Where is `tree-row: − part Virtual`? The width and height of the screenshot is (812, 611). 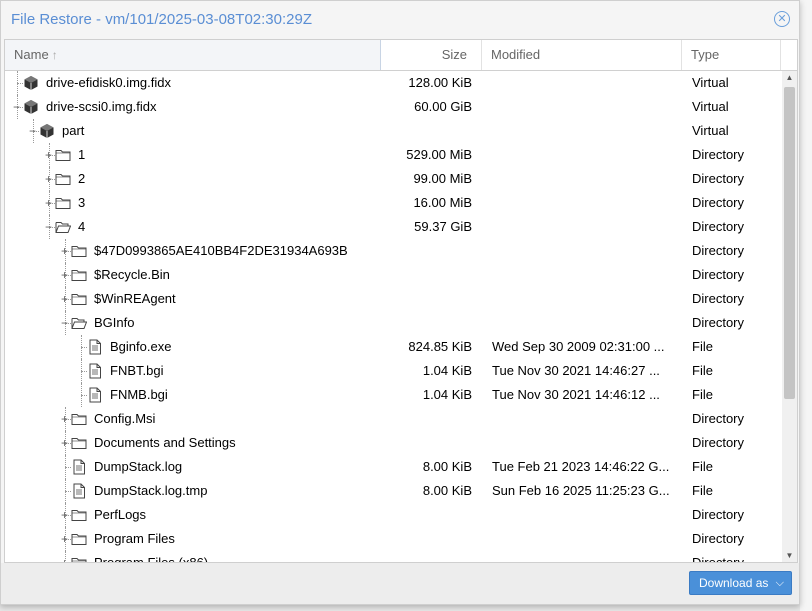
tree-row: − part Virtual is located at coordinates (393, 131).